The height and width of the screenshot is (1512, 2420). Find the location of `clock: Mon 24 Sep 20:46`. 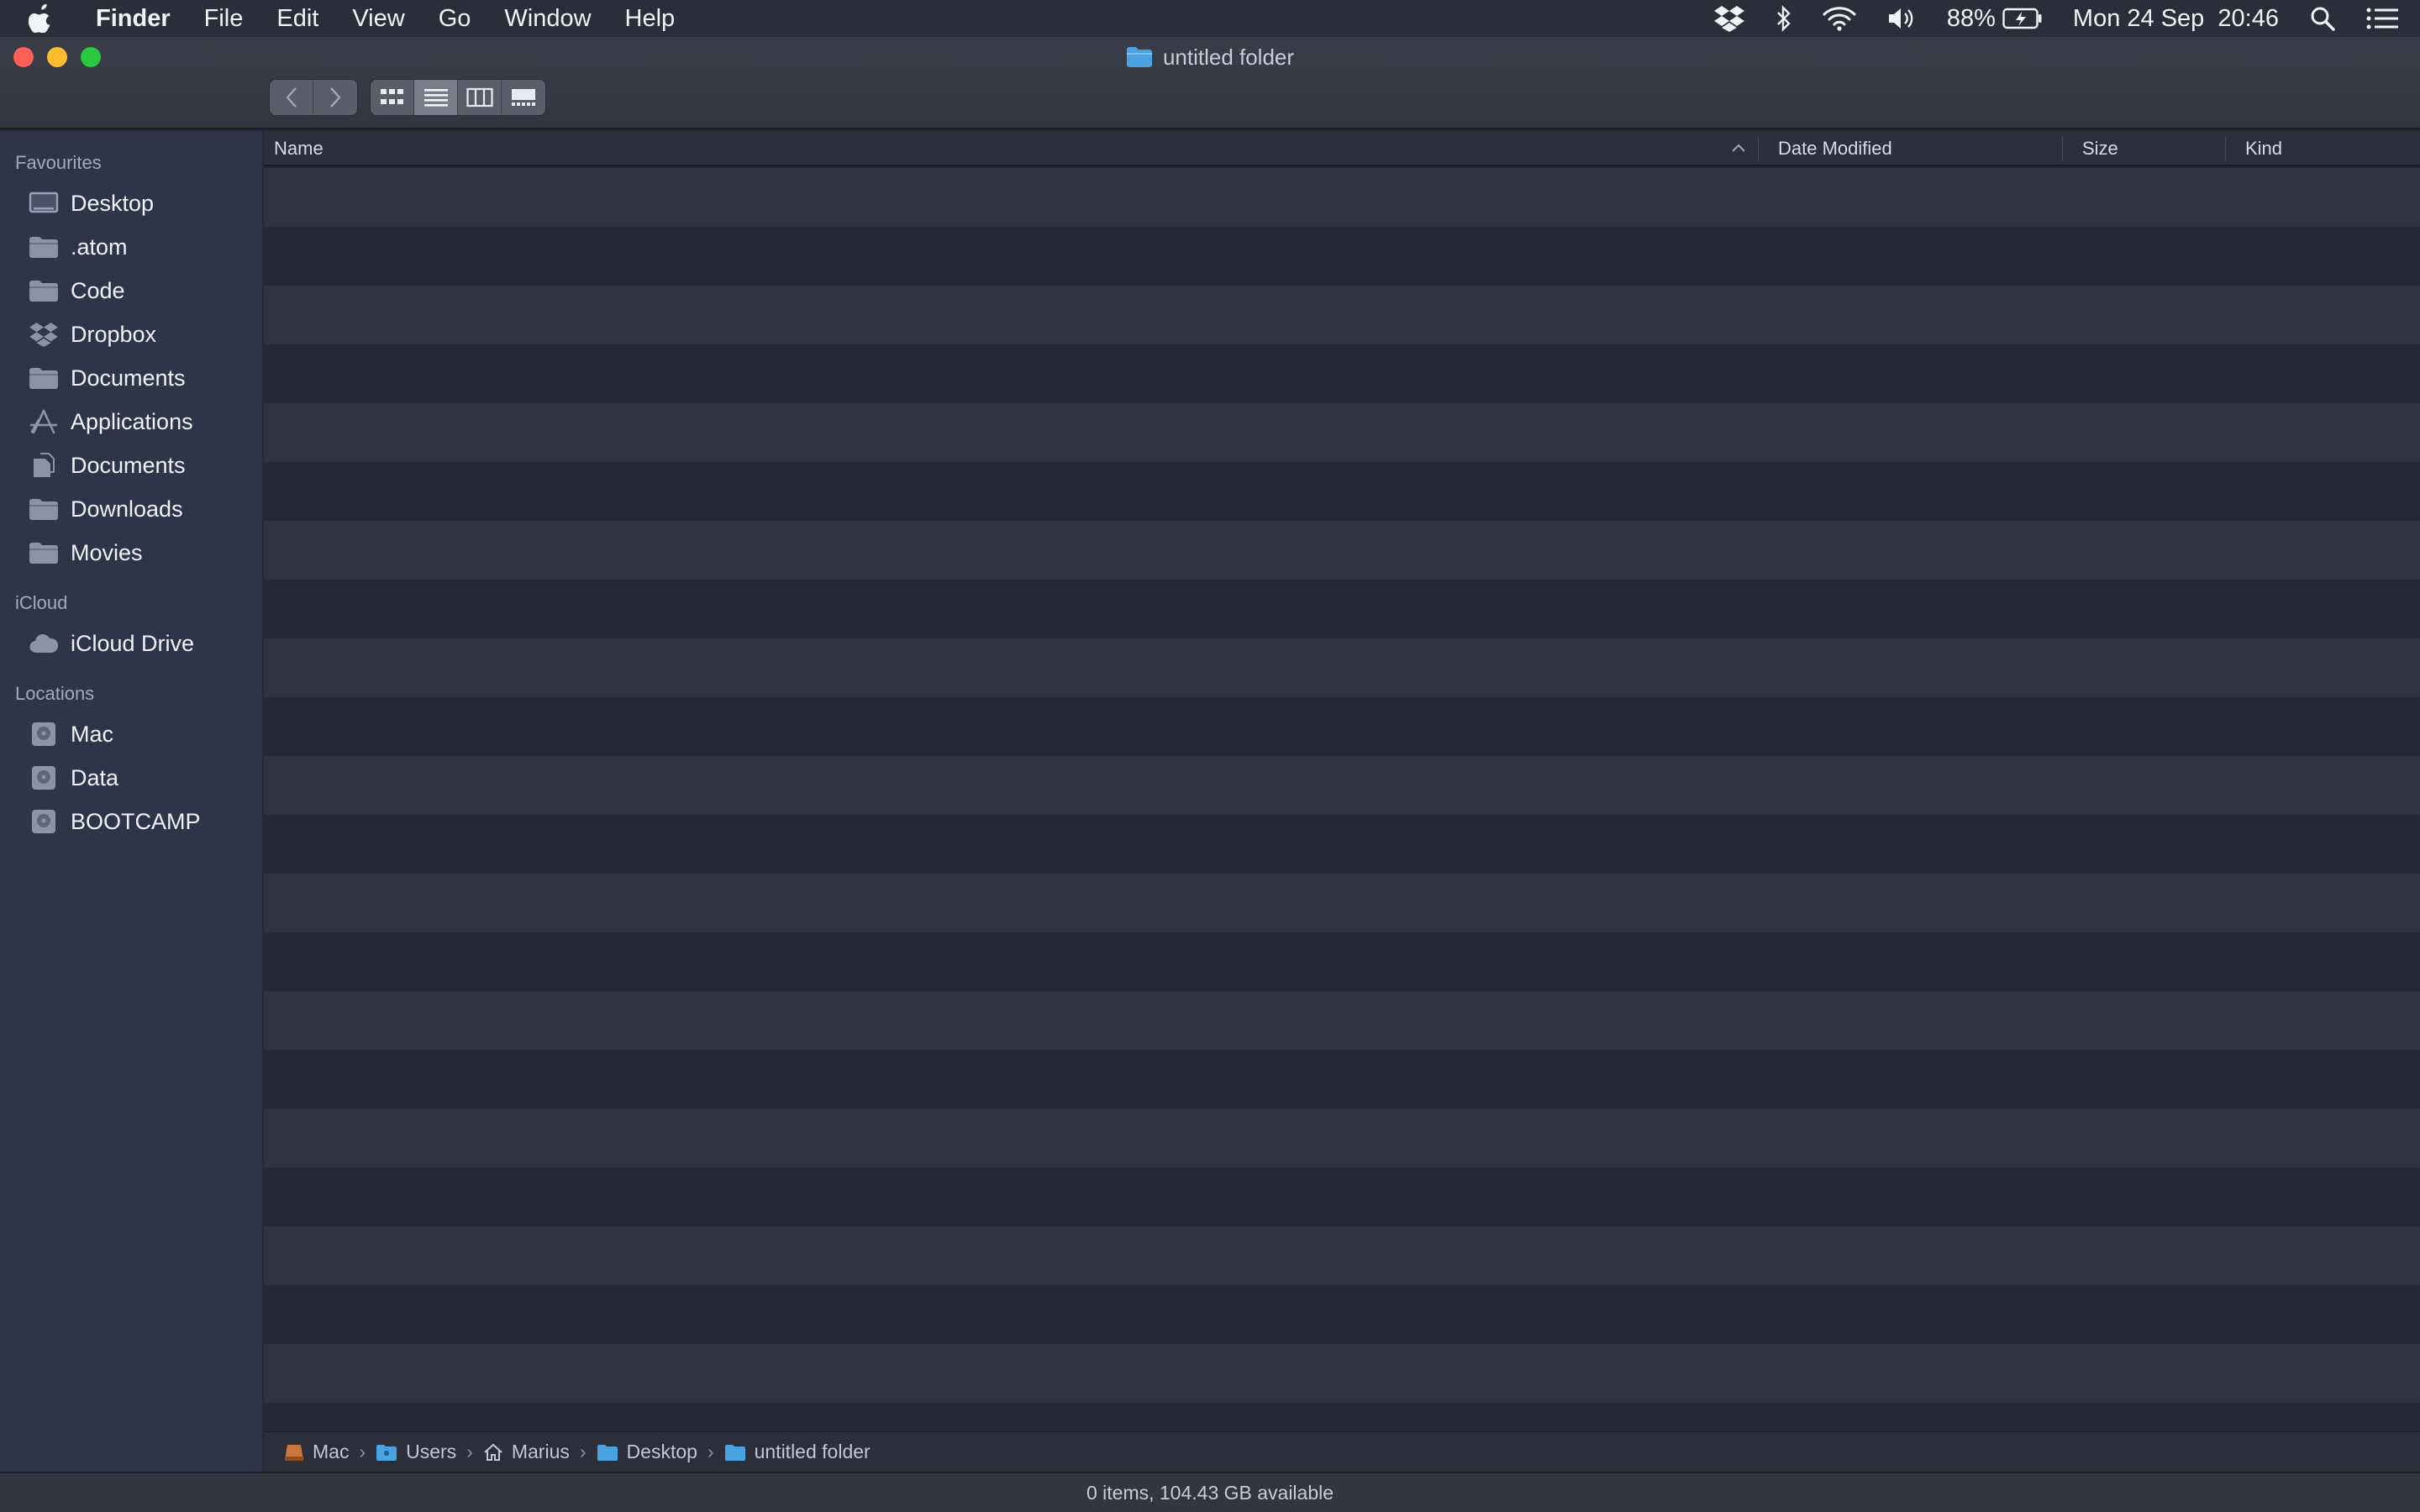

clock: Mon 24 Sep 20:46 is located at coordinates (2176, 18).